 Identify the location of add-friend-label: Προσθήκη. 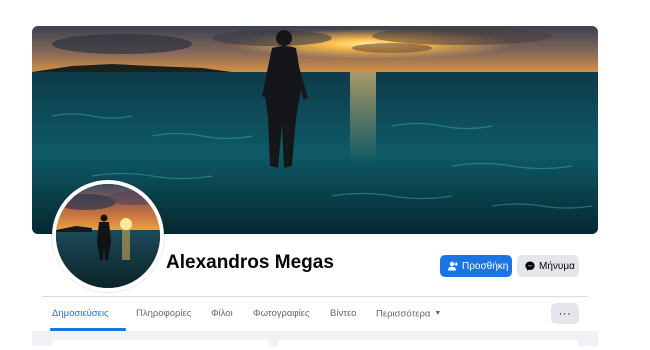
(485, 266).